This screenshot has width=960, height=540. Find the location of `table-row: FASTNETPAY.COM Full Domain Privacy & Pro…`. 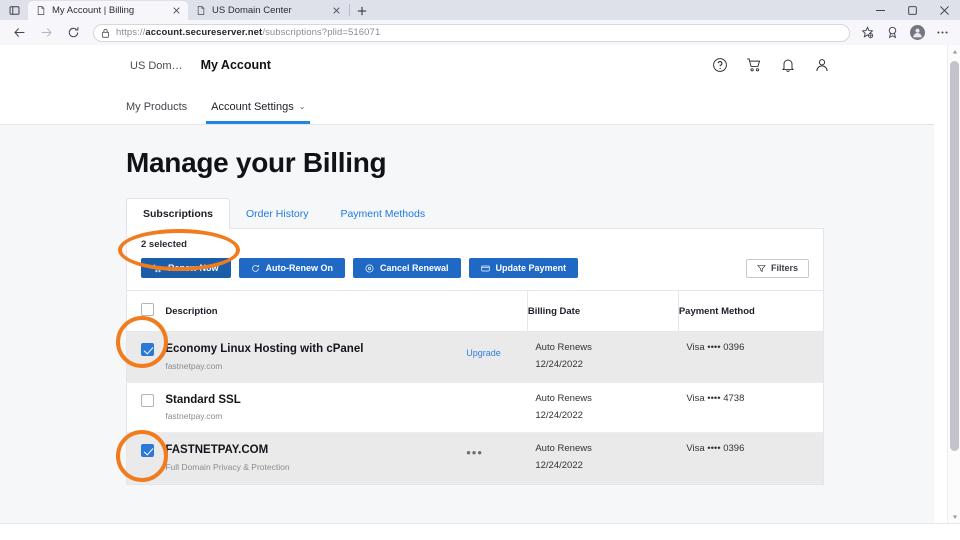

table-row: FASTNETPAY.COM Full Domain Privacy & Pro… is located at coordinates (475, 458).